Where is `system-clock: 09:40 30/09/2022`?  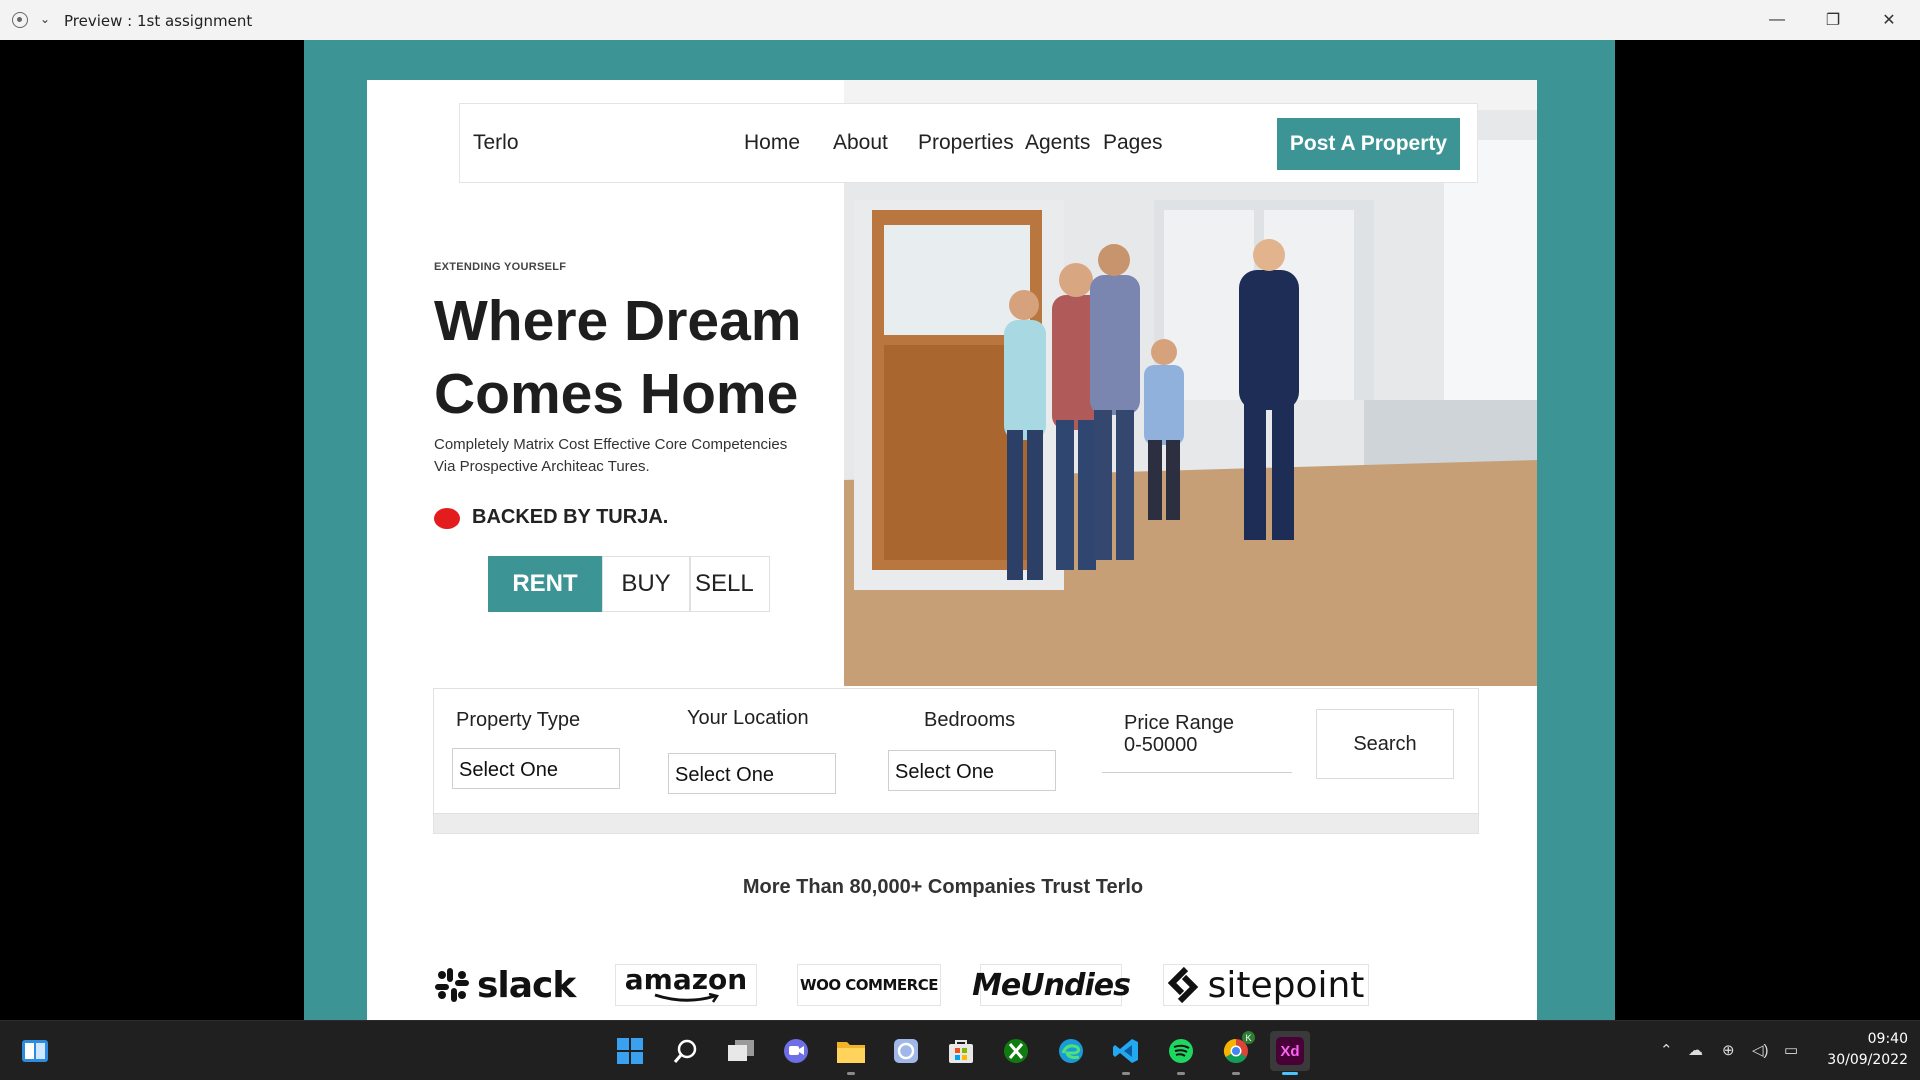 system-clock: 09:40 30/09/2022 is located at coordinates (1863, 1050).